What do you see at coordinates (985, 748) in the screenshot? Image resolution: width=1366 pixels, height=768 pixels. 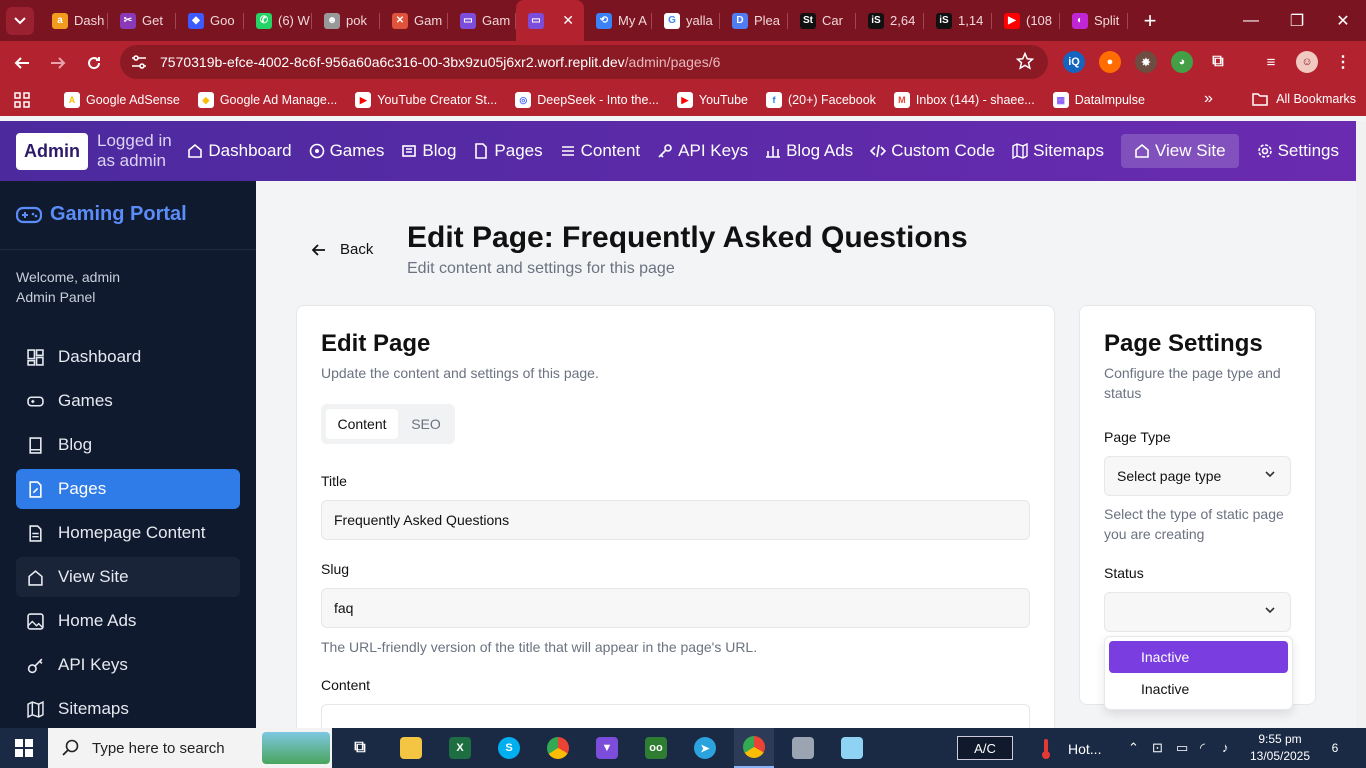 I see `ac-button: A/C` at bounding box center [985, 748].